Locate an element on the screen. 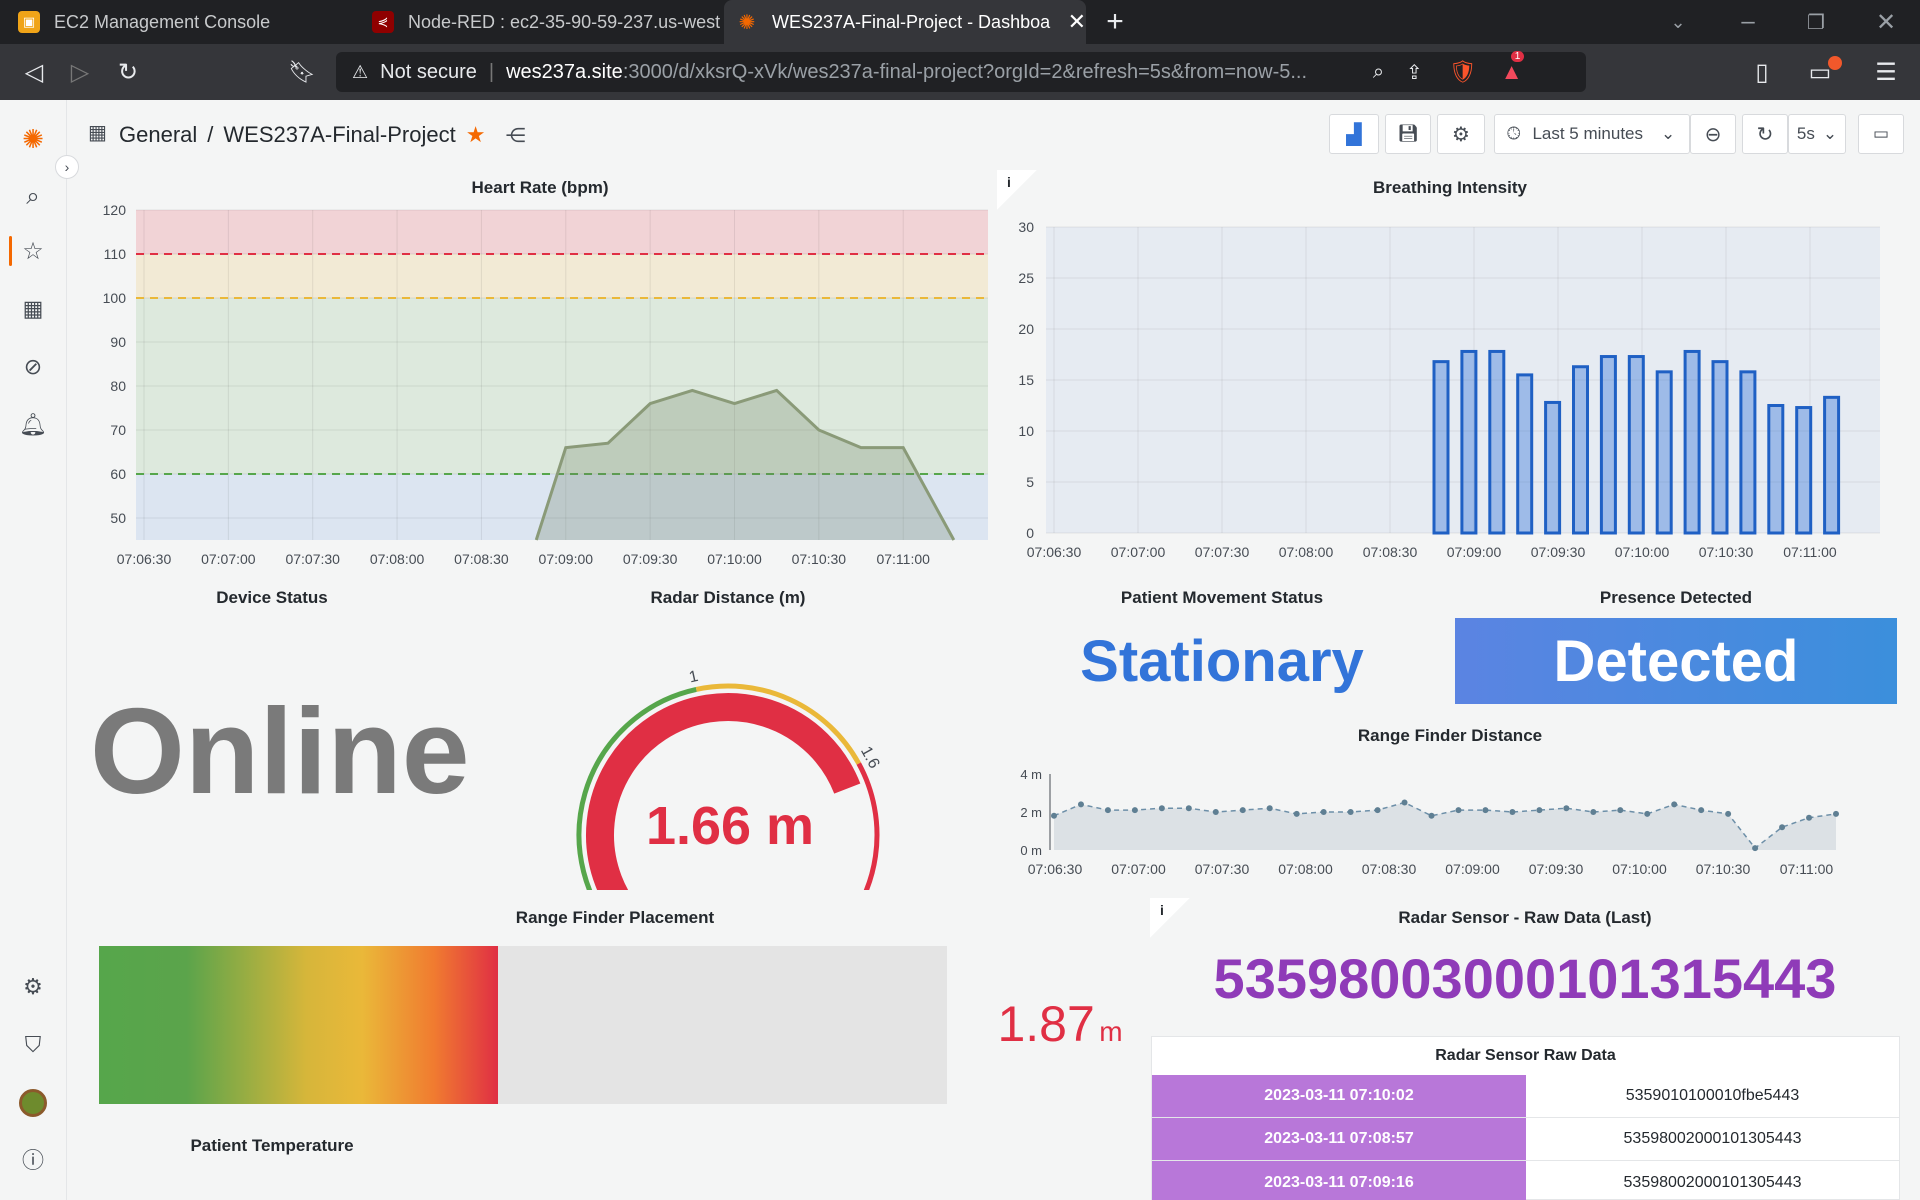  forward-button: ▷ is located at coordinates (80, 72).